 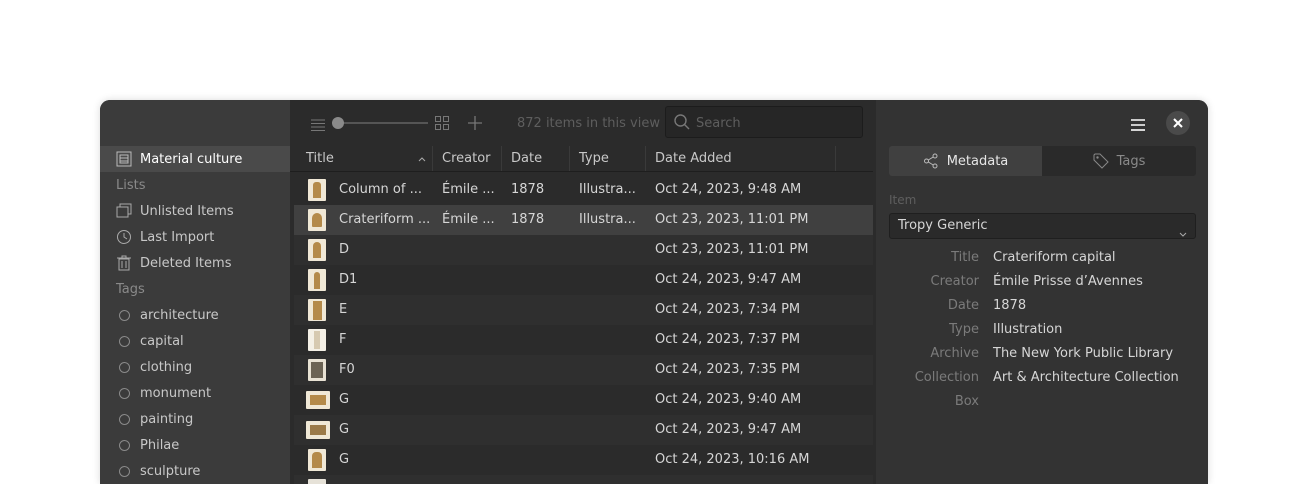 What do you see at coordinates (348, 279) in the screenshot?
I see `cell-title: D1` at bounding box center [348, 279].